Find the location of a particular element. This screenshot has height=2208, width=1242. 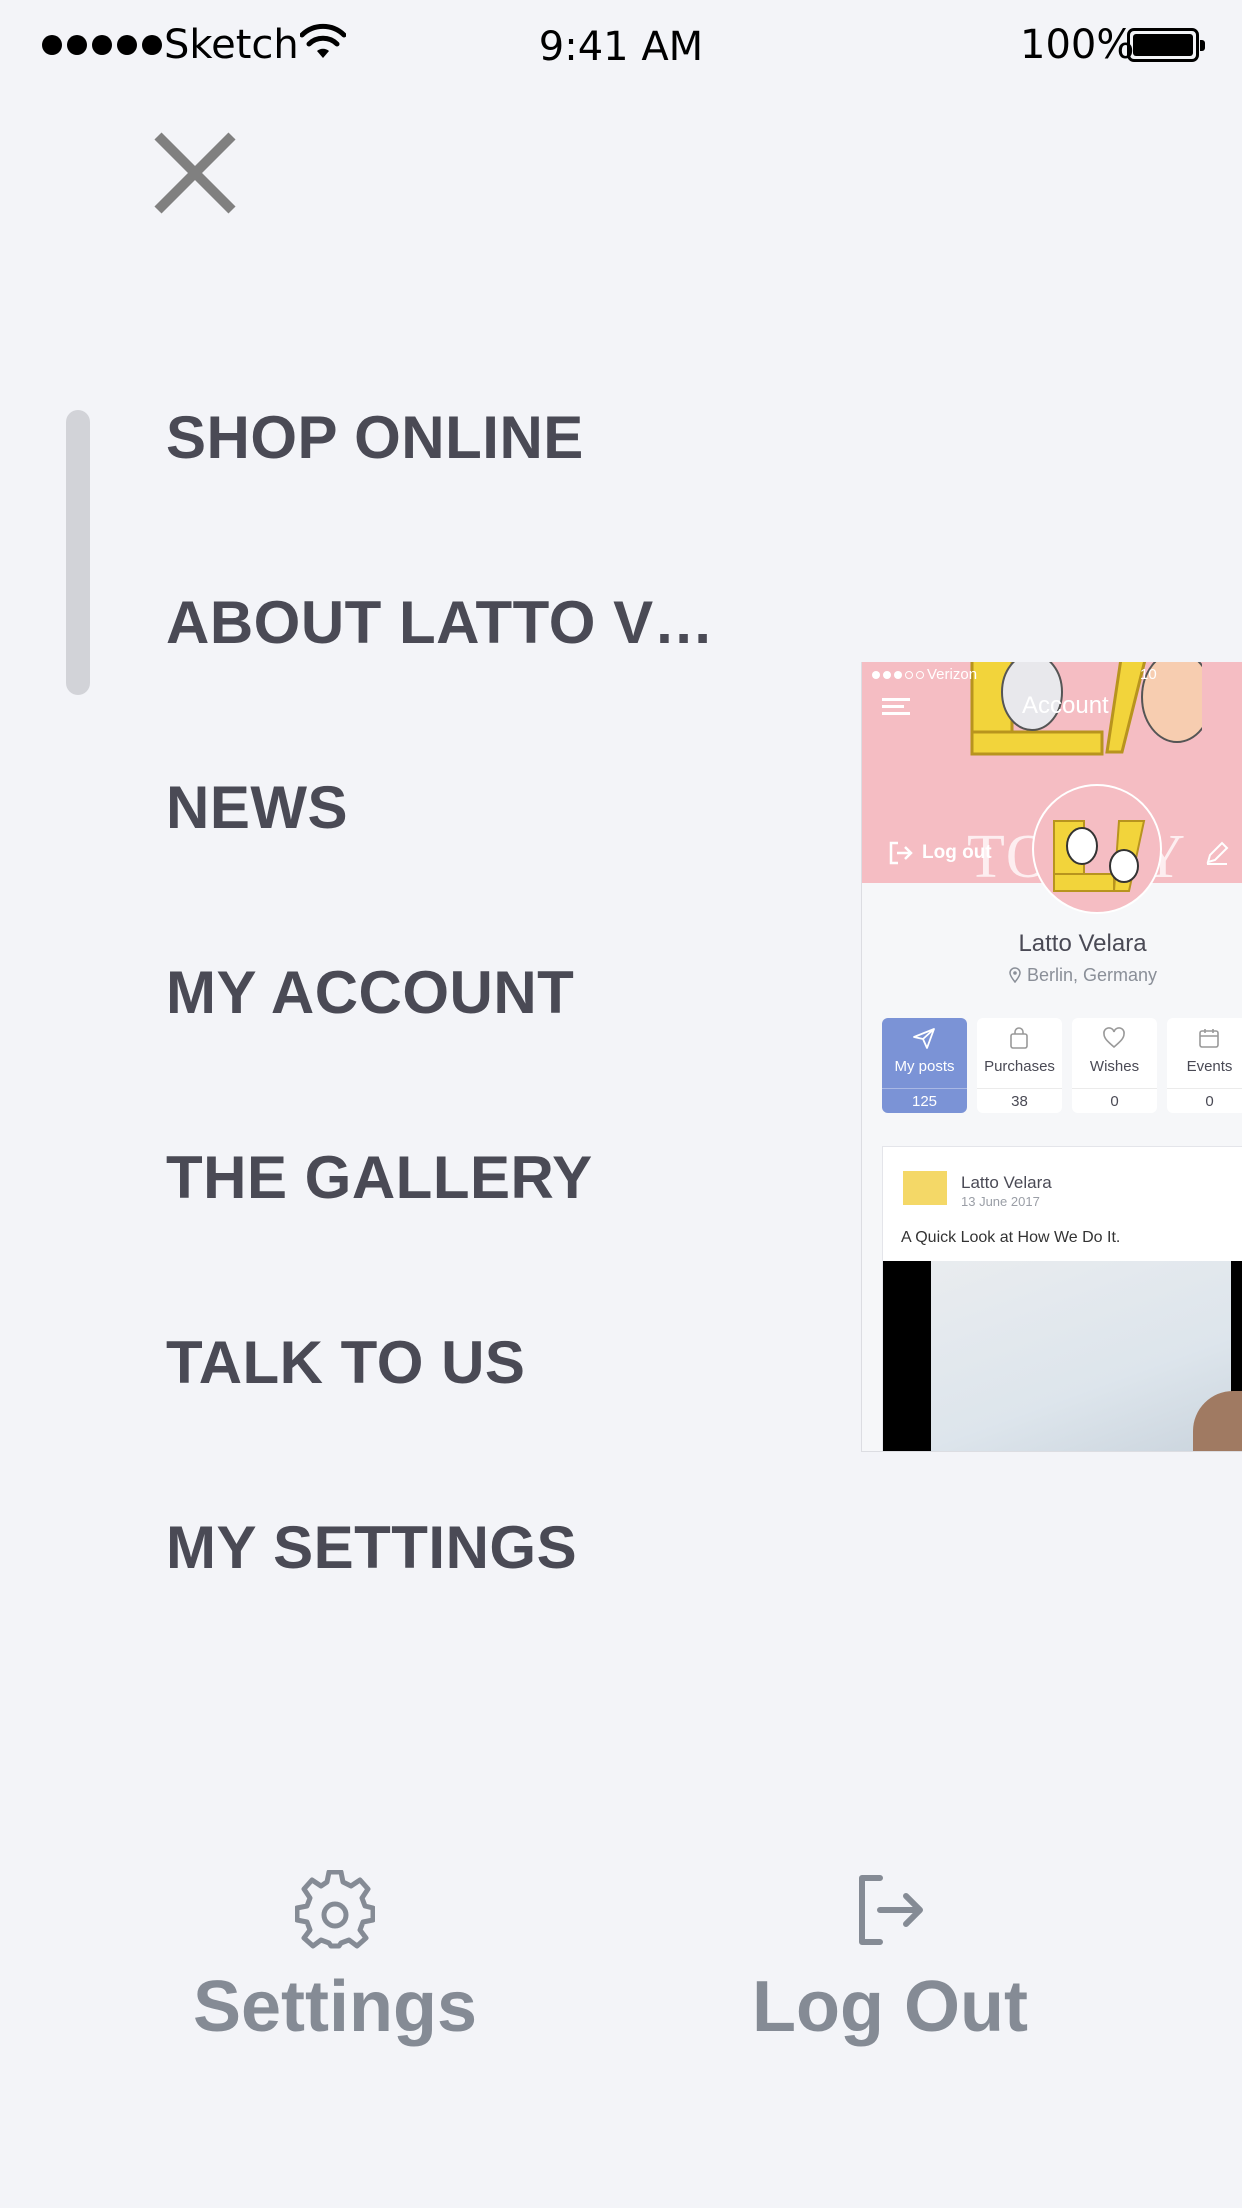

stat-label: Purchases is located at coordinates (1019, 1066).